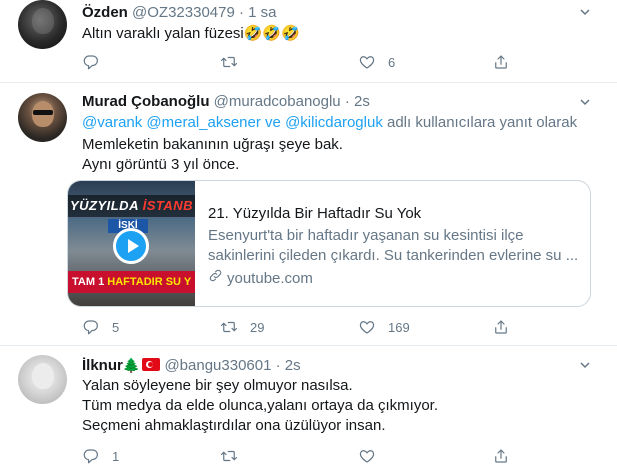 The image size is (617, 476). Describe the element at coordinates (102, 365) in the screenshot. I see `display-name: İlknur` at that location.